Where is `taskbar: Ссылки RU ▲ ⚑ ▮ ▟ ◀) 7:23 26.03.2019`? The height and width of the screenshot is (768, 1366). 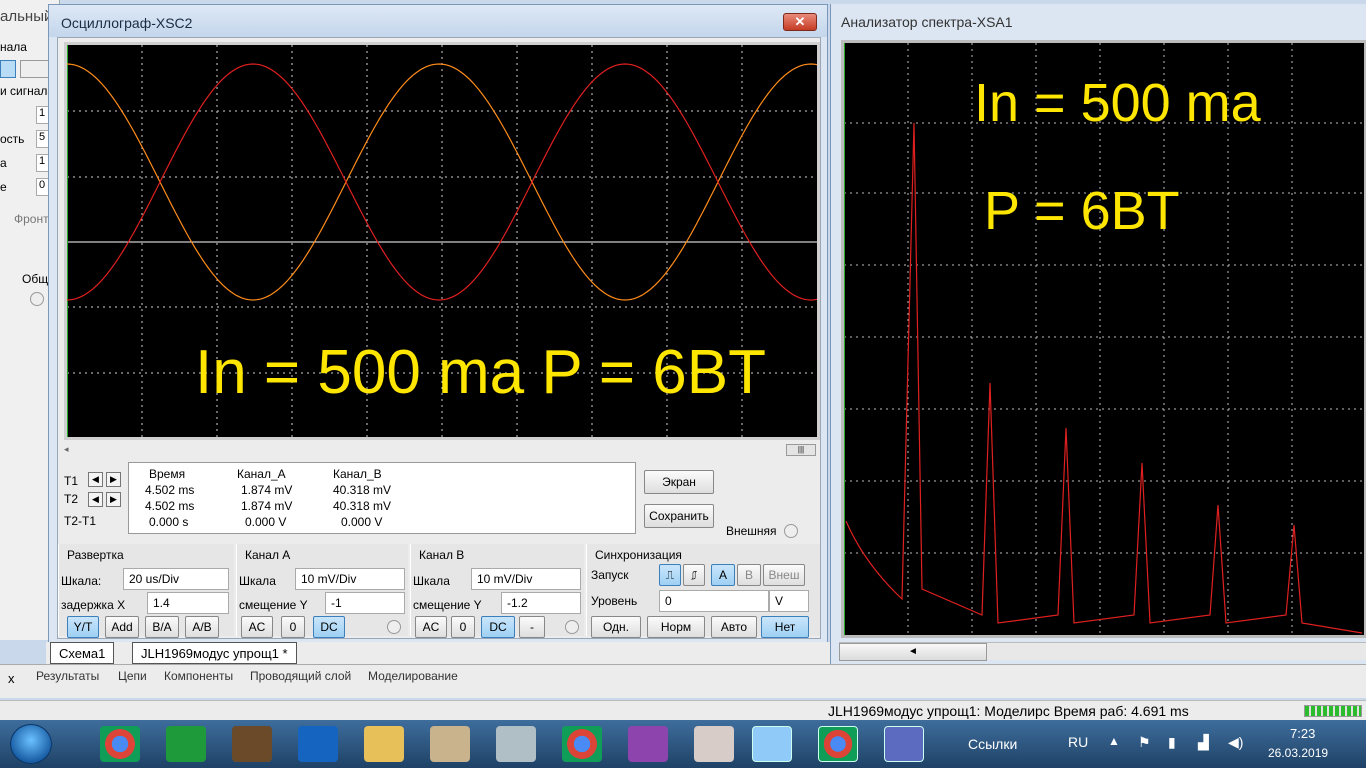
taskbar: Ссылки RU ▲ ⚑ ▮ ▟ ◀) 7:23 26.03.2019 is located at coordinates (683, 744).